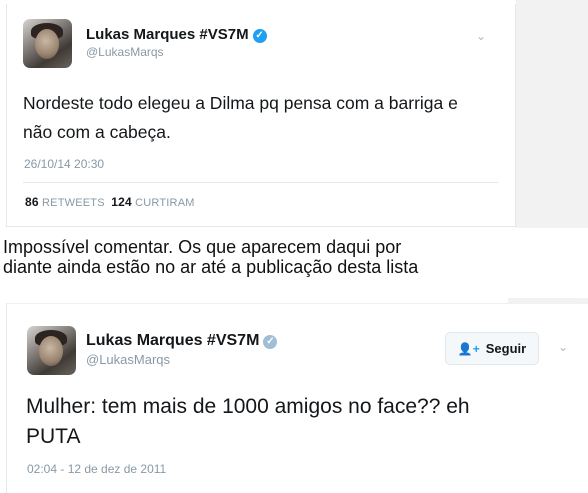  I want to click on tweet-text-line-2: não com a cabeça., so click(97, 132).